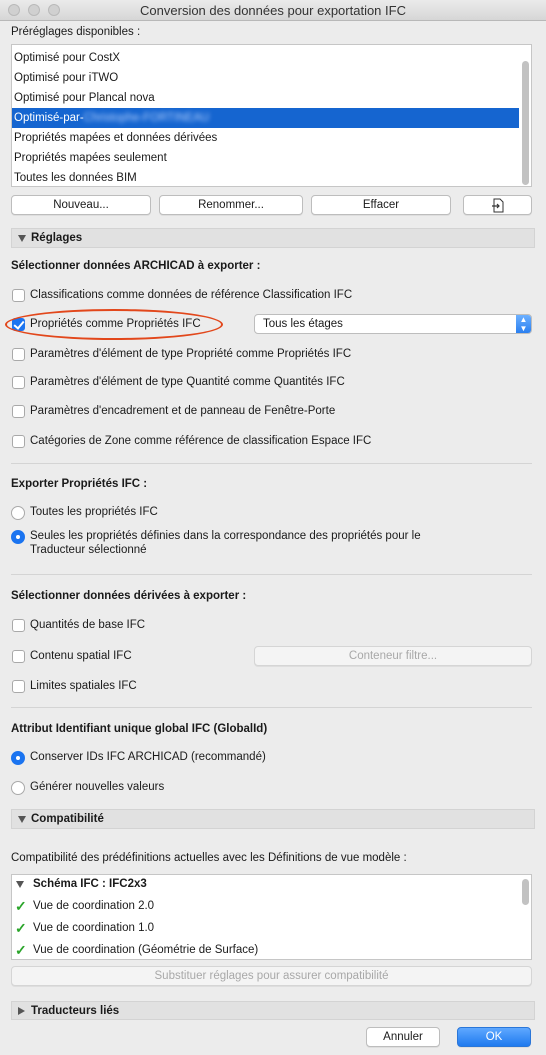  I want to click on linked-translators-section-header: Traducteurs liés, so click(273, 1010).